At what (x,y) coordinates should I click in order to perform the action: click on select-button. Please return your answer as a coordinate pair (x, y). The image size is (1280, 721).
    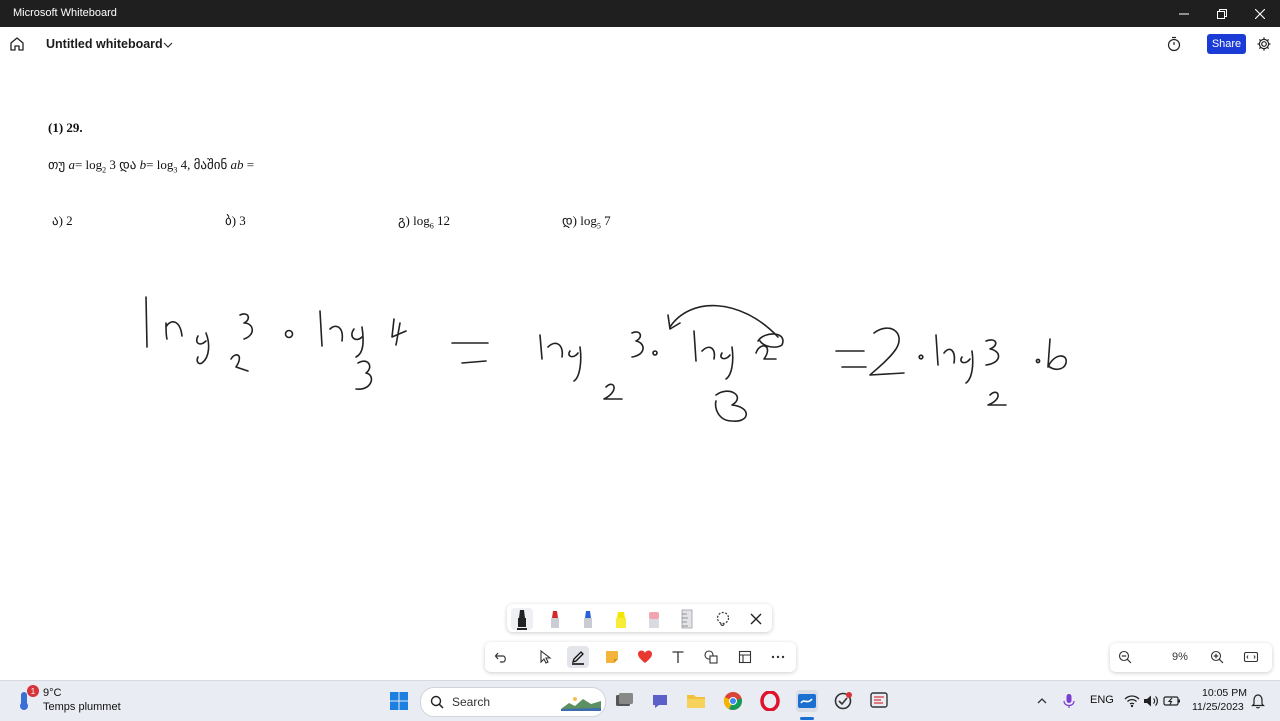
    Looking at the image, I should click on (545, 657).